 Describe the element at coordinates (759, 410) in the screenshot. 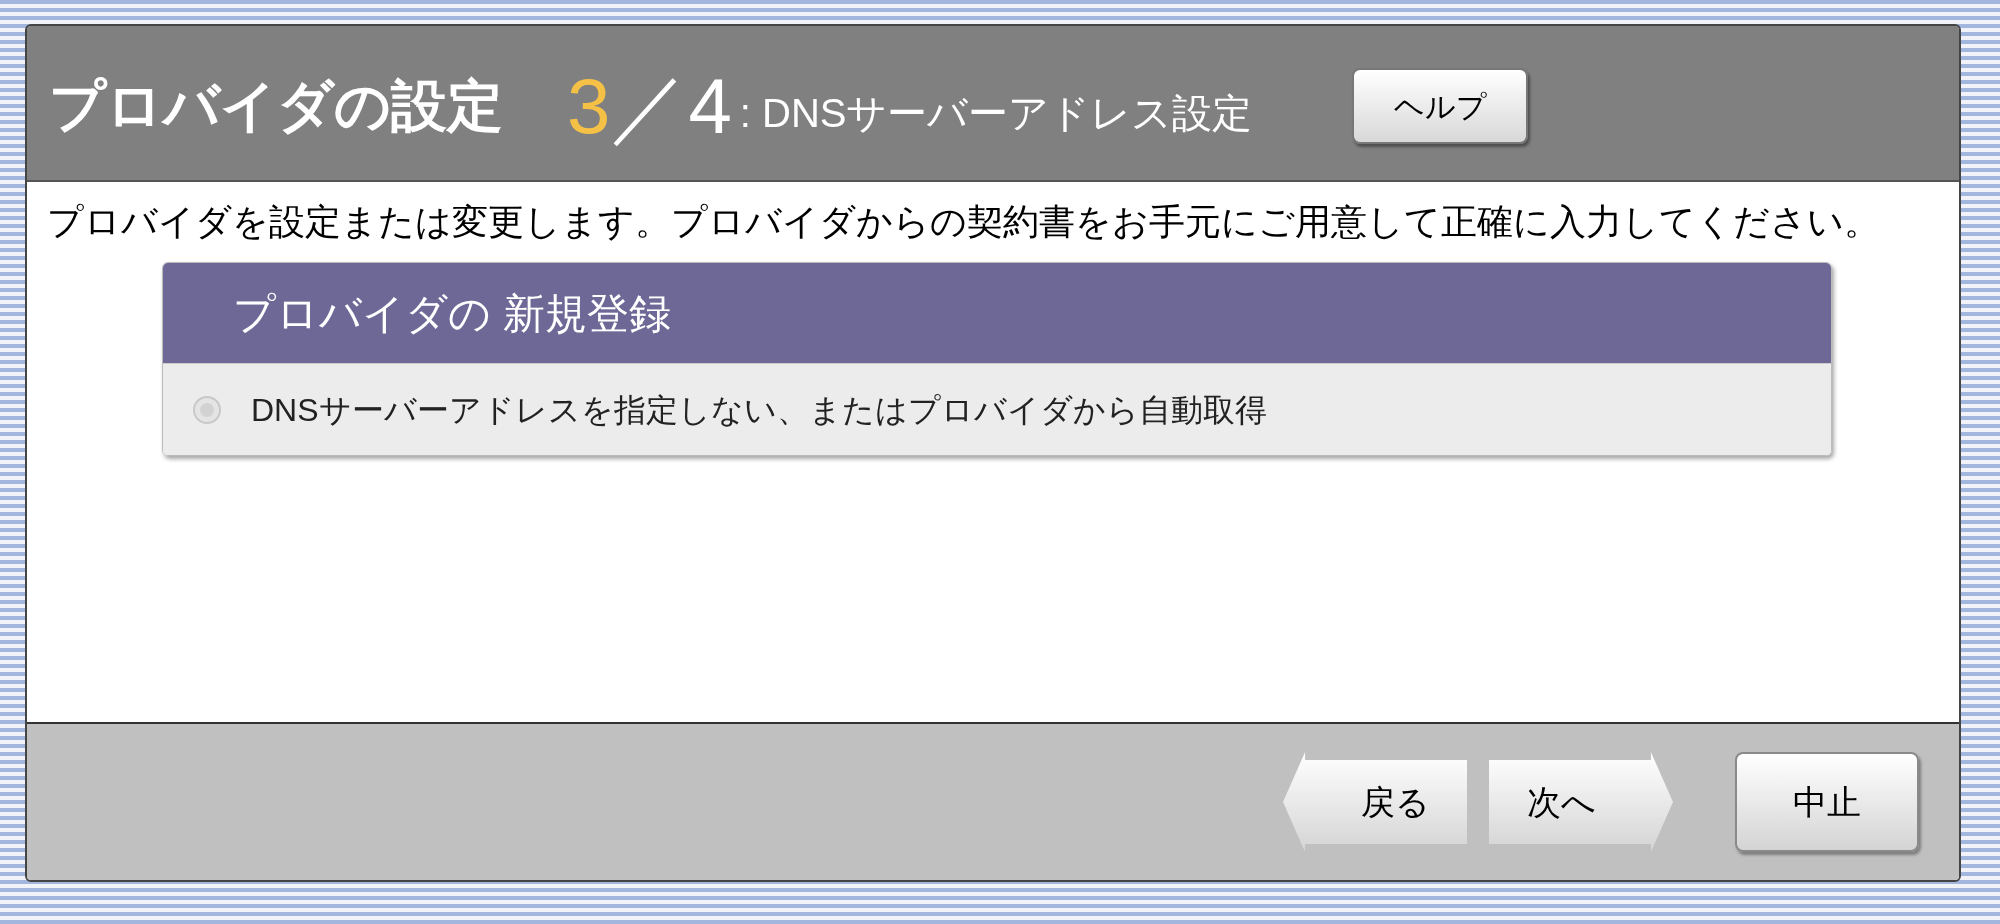

I see `radio-label: DNSサーバーアドレスを指定しない、またはプロバイダから自動取得` at that location.